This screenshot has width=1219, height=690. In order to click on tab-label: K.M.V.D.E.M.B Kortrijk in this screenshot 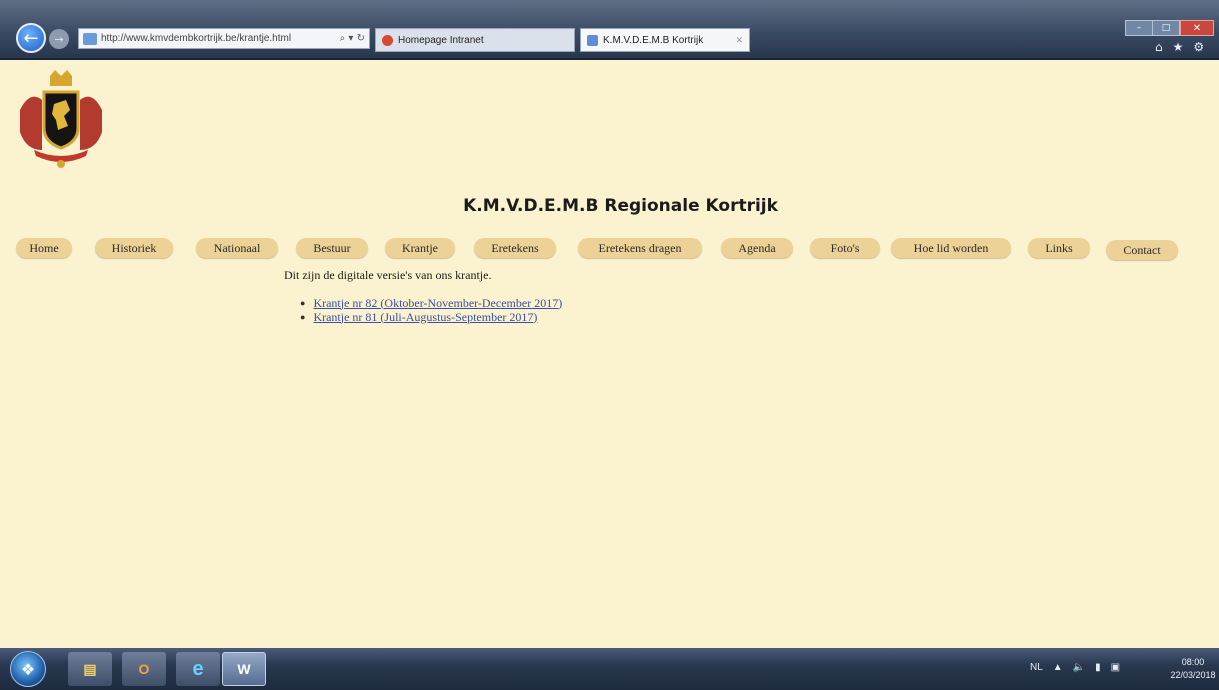, I will do `click(653, 40)`.